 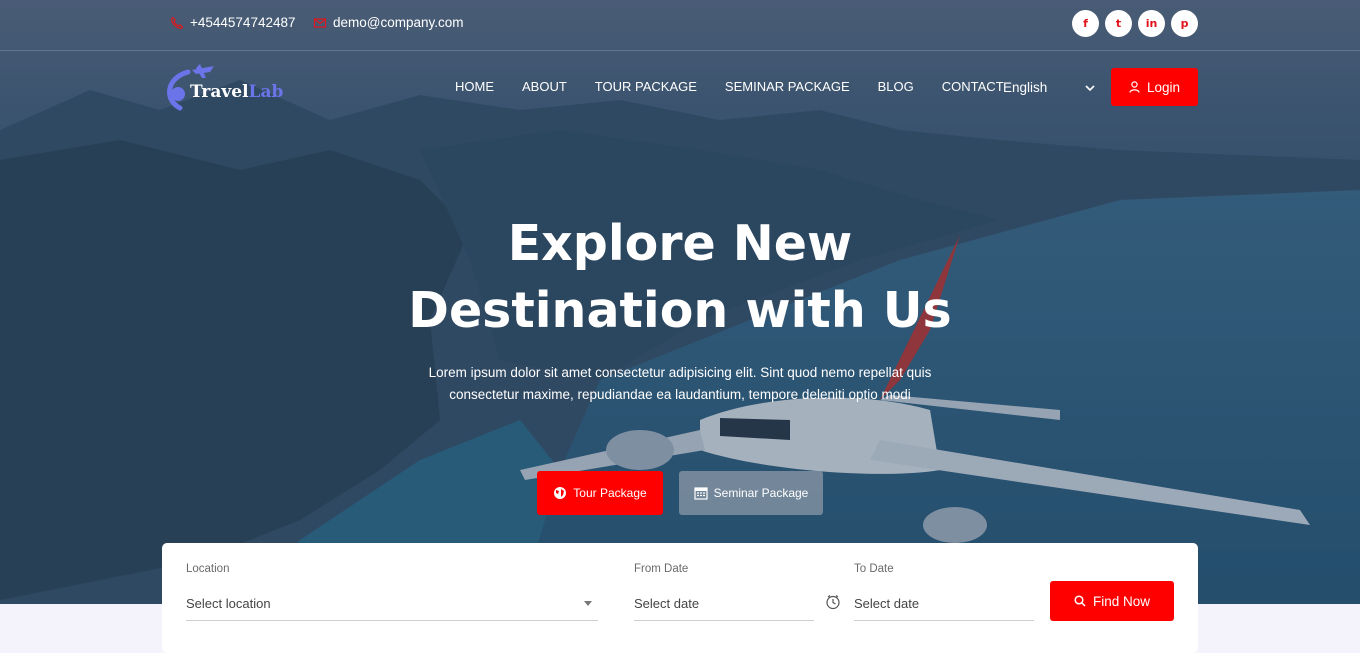 I want to click on search-icon, so click(x=1080, y=601).